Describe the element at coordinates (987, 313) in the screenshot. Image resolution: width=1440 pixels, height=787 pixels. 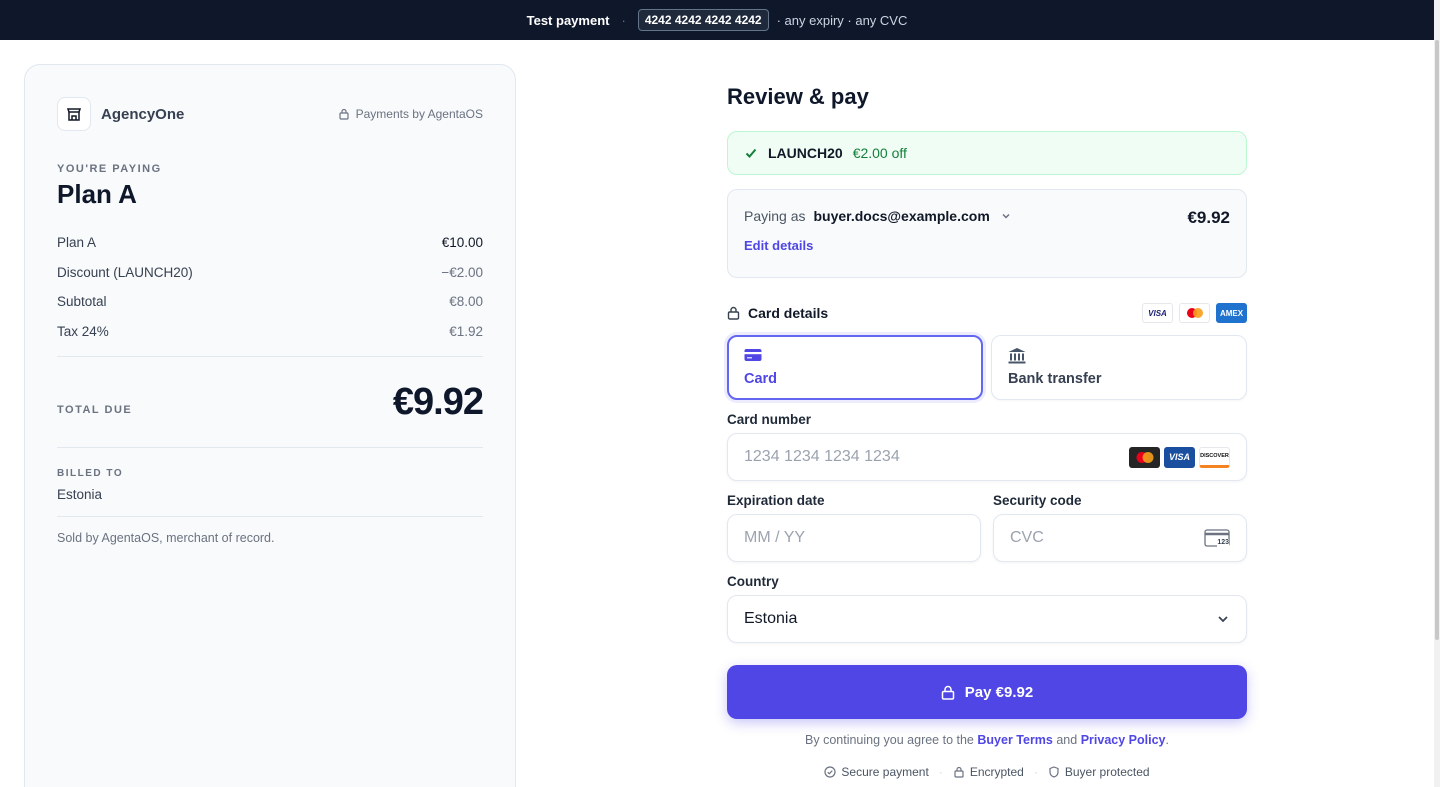
I see `card-details-header: Card details VISA AMEX` at that location.